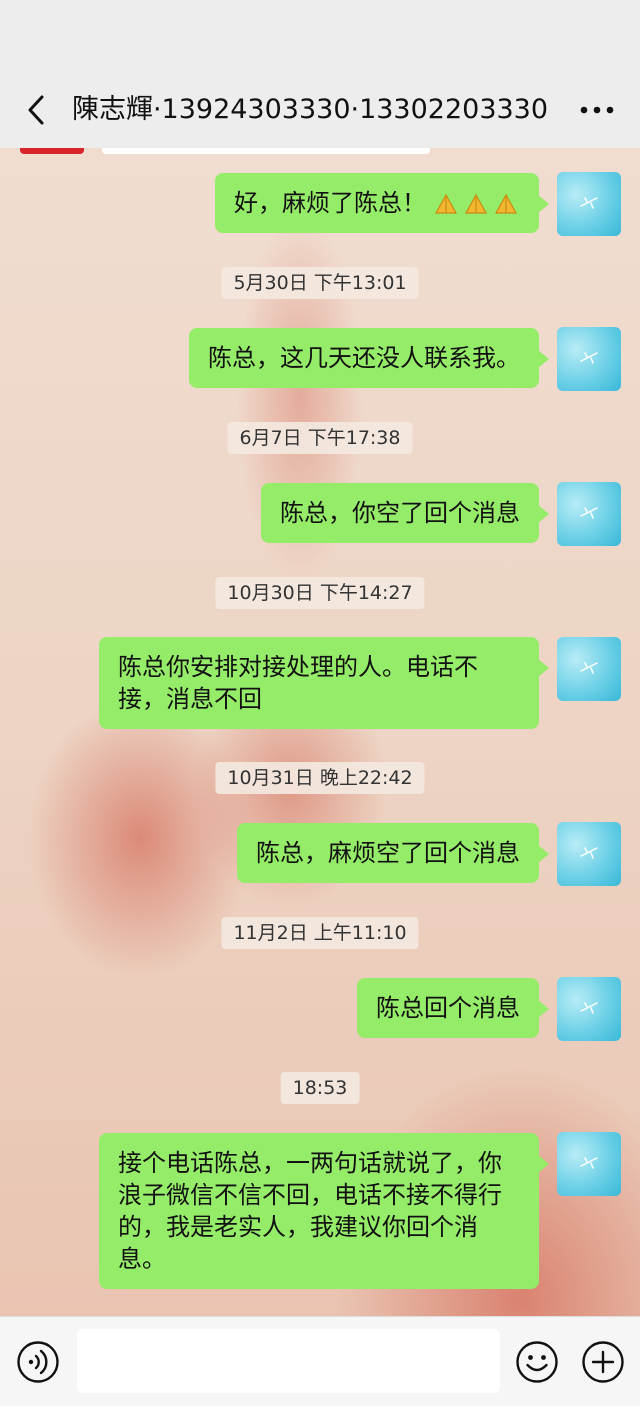  I want to click on message-text: 陈总，麻烦空了回个消息, so click(388, 853).